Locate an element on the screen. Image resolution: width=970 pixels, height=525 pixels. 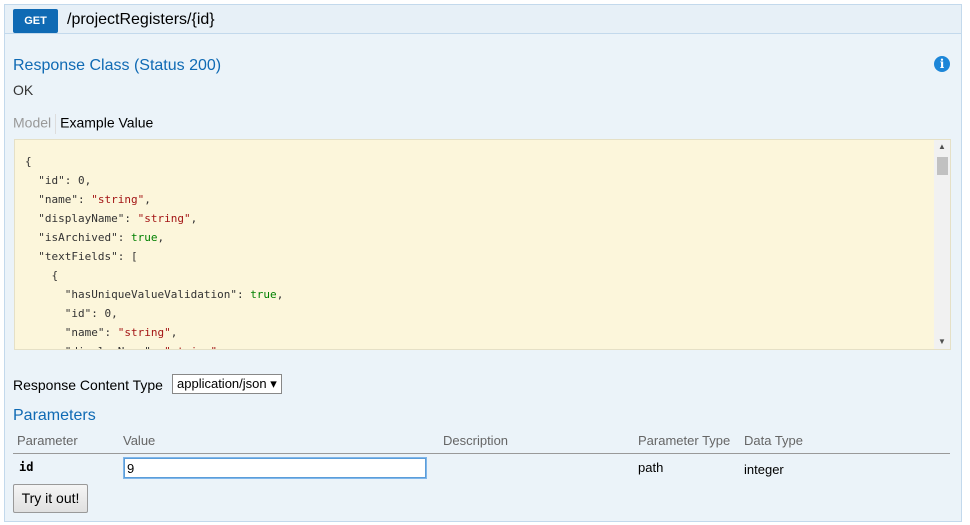
code-token: : [ is located at coordinates (127, 256).